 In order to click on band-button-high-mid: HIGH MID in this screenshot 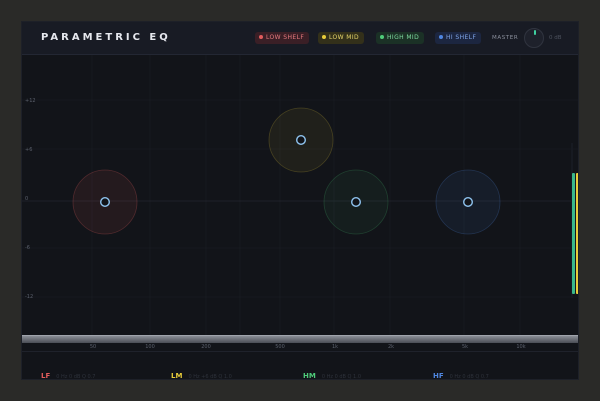, I will do `click(400, 38)`.